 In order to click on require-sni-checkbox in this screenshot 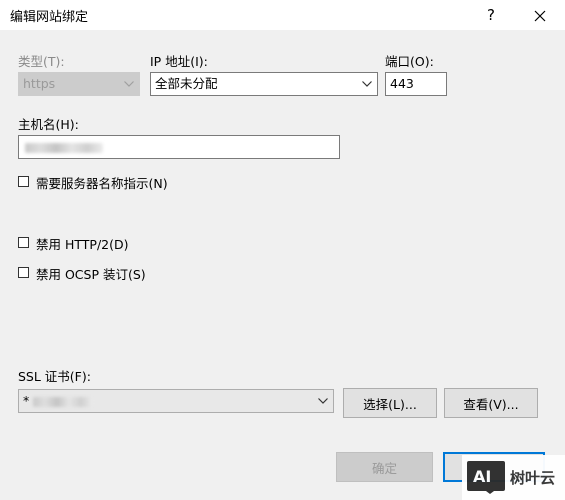, I will do `click(23, 181)`.